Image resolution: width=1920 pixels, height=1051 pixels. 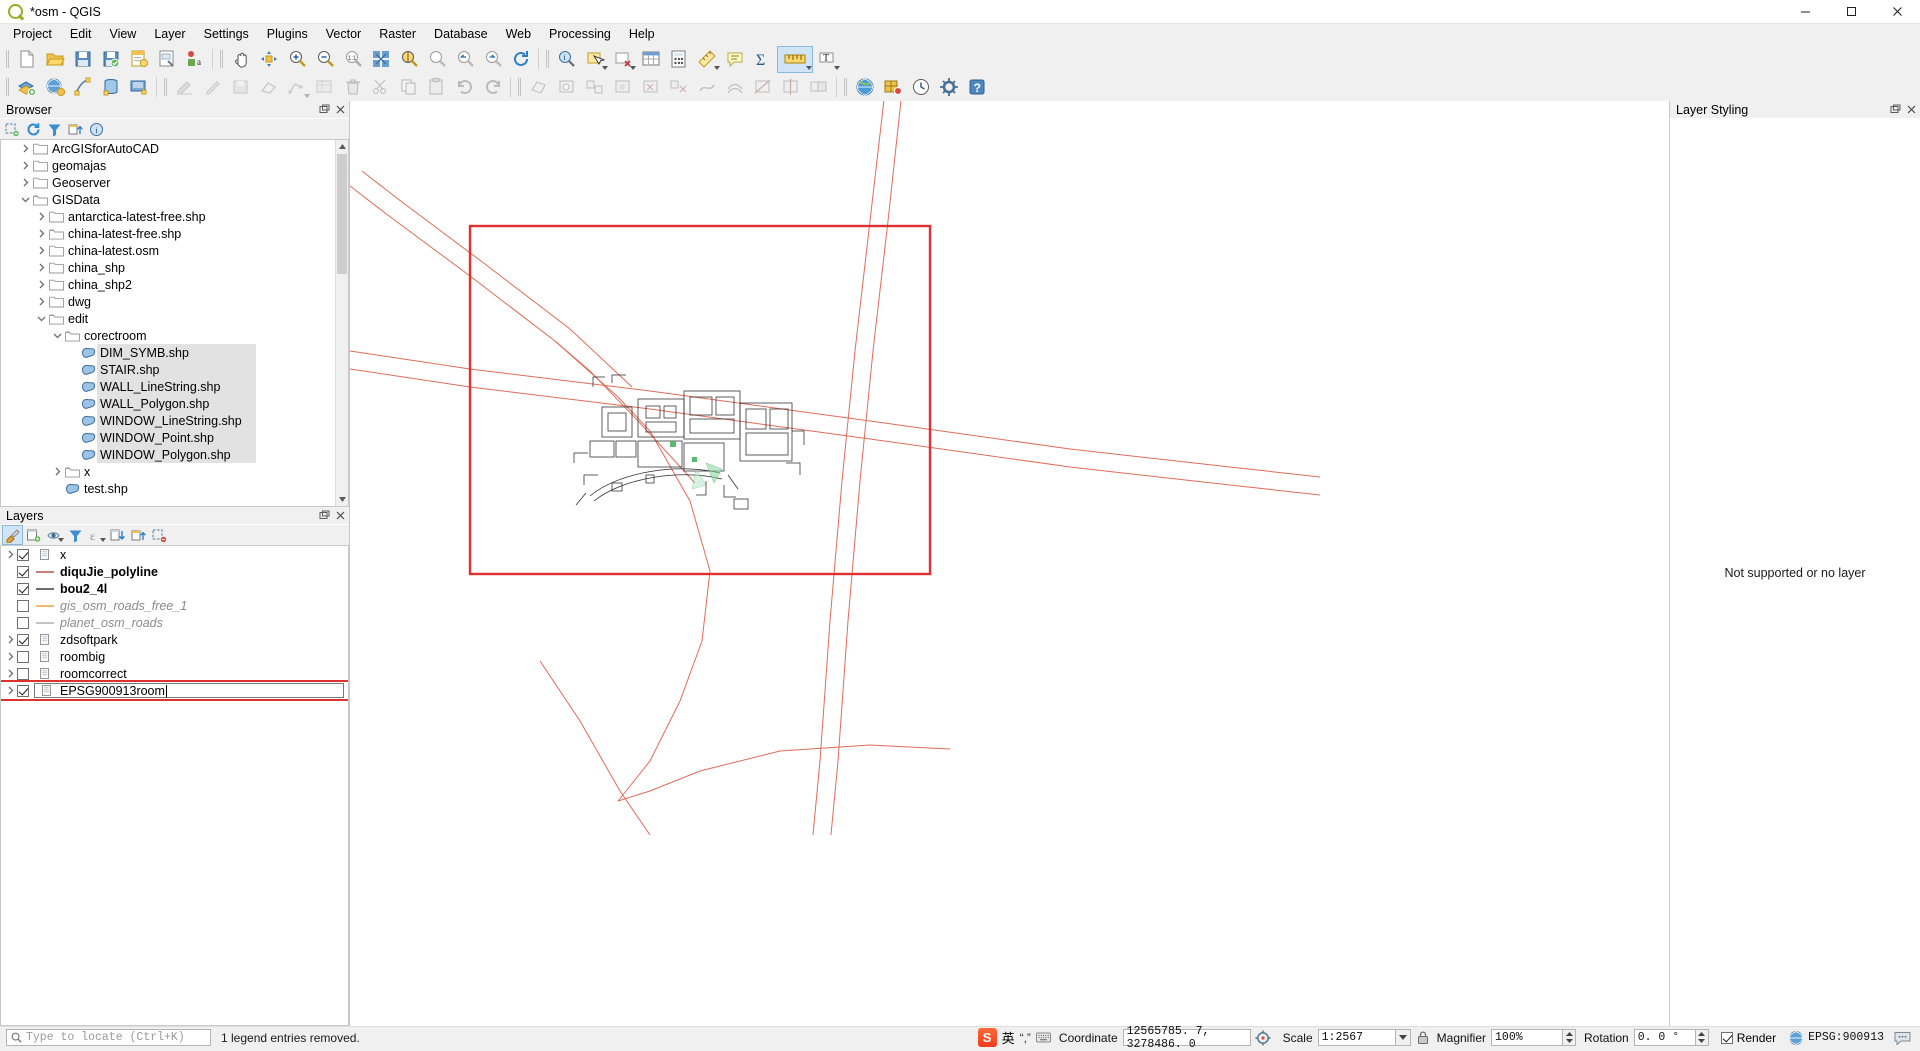 What do you see at coordinates (32, 34) in the screenshot?
I see `menu-project: Project` at bounding box center [32, 34].